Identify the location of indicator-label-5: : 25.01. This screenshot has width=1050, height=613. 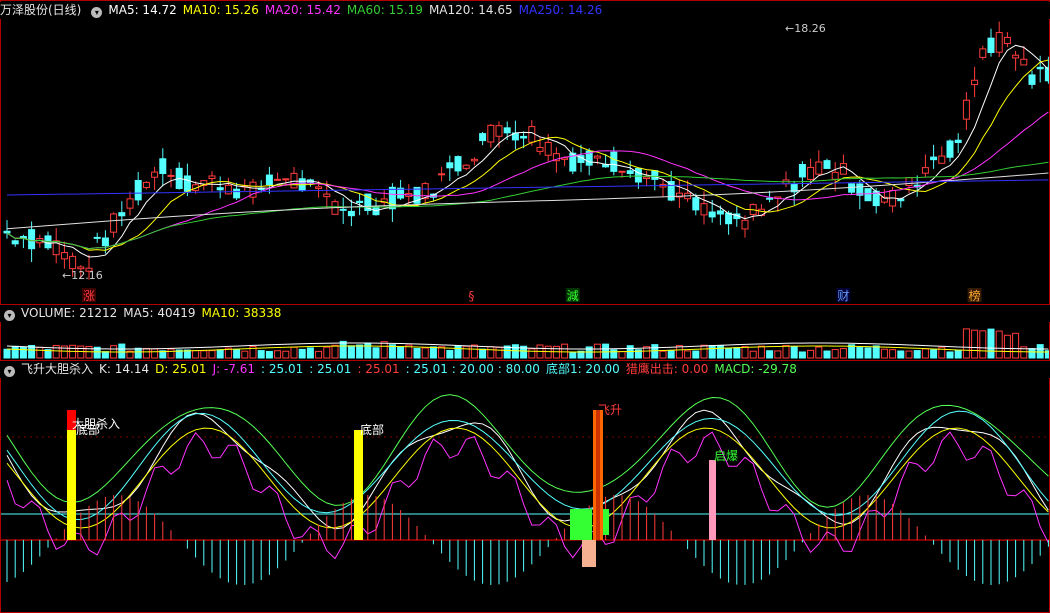
(330, 369).